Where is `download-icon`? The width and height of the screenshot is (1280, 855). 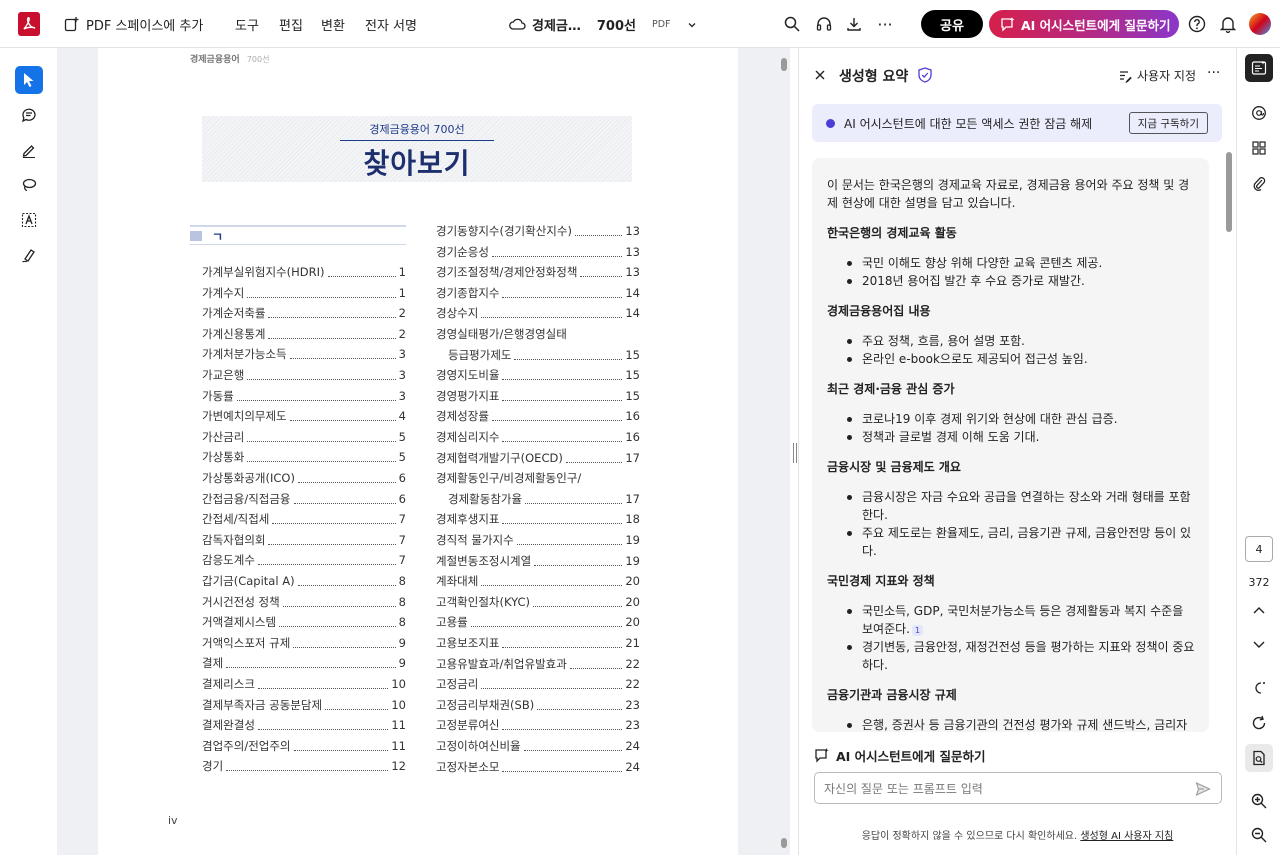
download-icon is located at coordinates (854, 24).